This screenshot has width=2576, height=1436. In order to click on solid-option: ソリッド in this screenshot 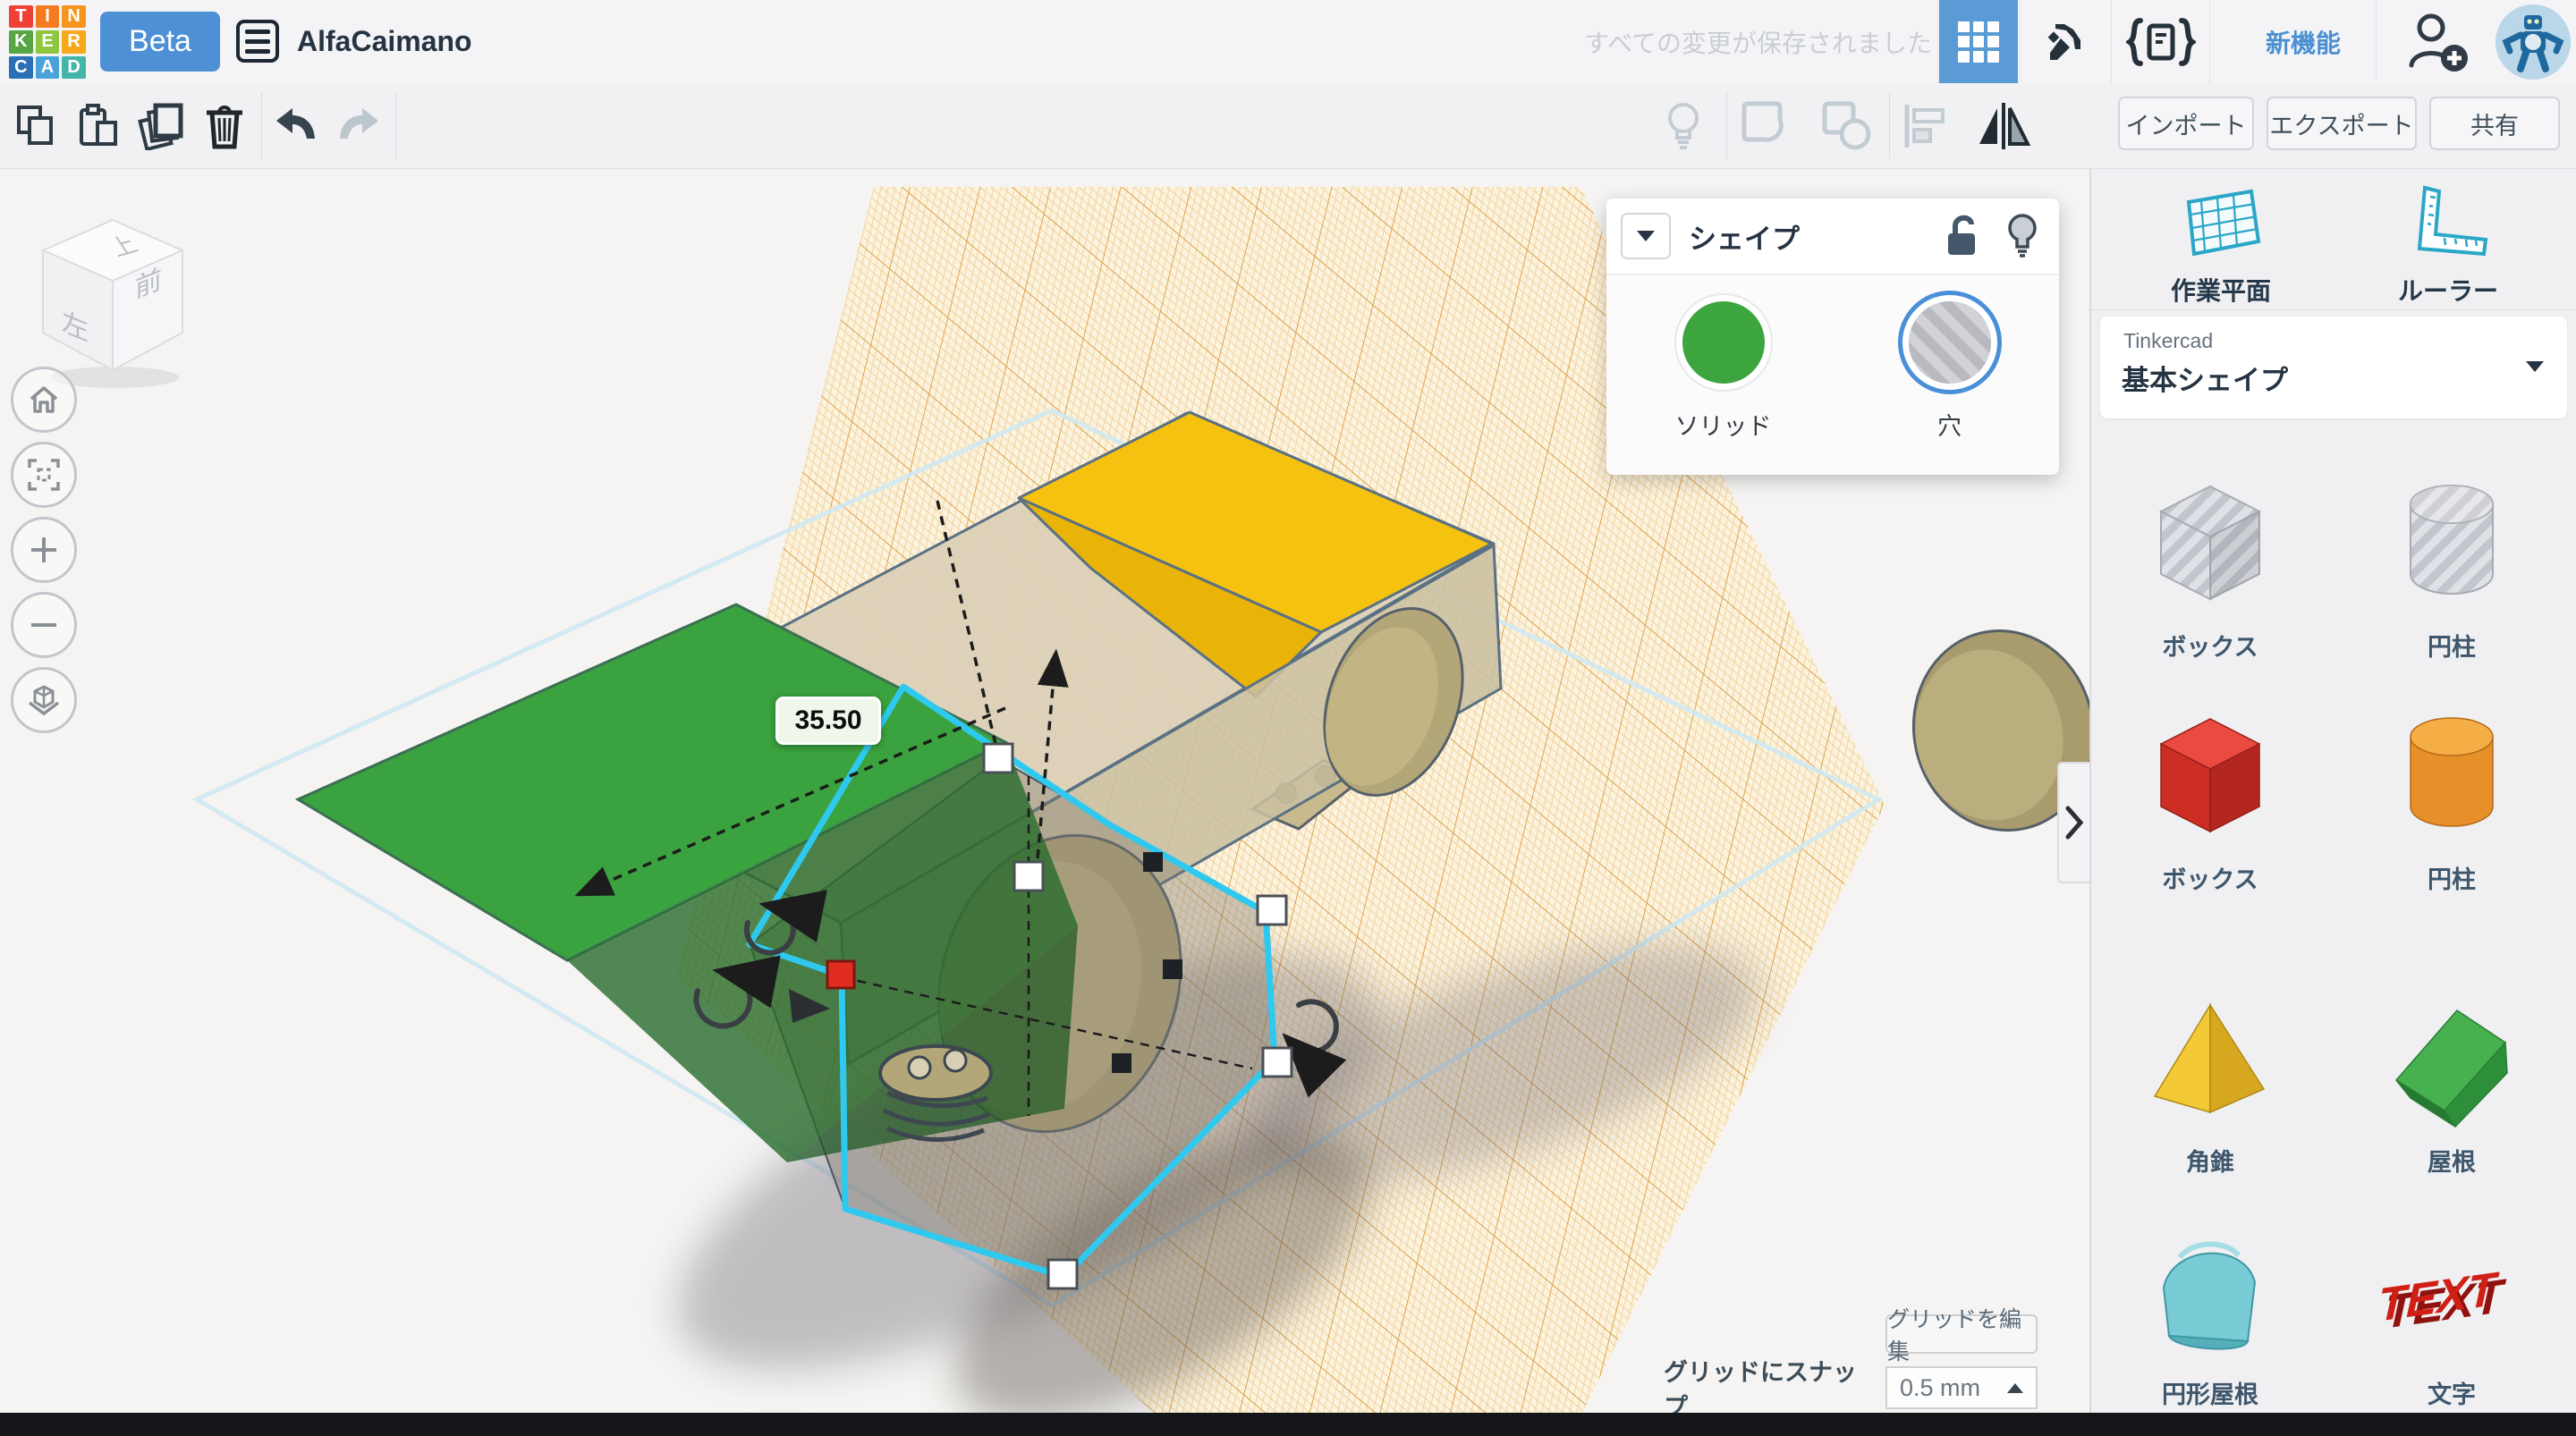, I will do `click(1723, 371)`.